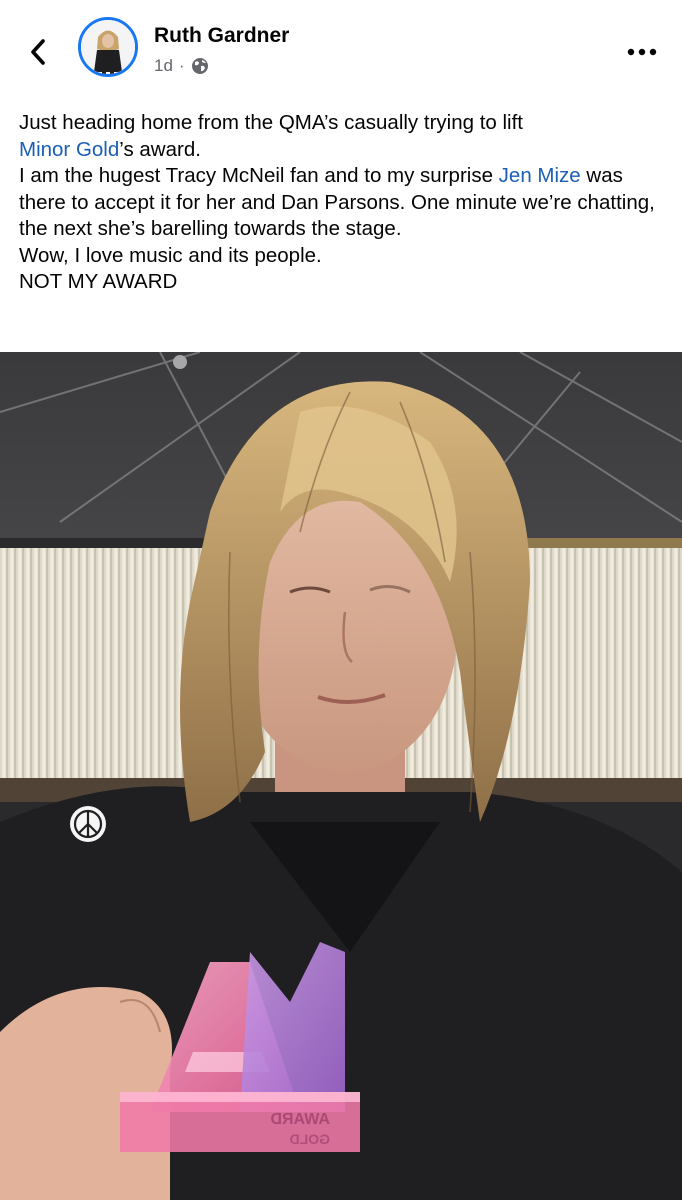 The image size is (682, 1200). I want to click on back-button, so click(38, 52).